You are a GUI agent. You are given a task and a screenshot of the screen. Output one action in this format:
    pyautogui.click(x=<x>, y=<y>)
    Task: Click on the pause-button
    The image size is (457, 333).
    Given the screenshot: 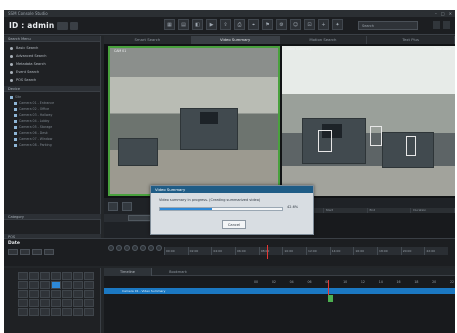 What is the action you would take?
    pyautogui.click(x=127, y=206)
    